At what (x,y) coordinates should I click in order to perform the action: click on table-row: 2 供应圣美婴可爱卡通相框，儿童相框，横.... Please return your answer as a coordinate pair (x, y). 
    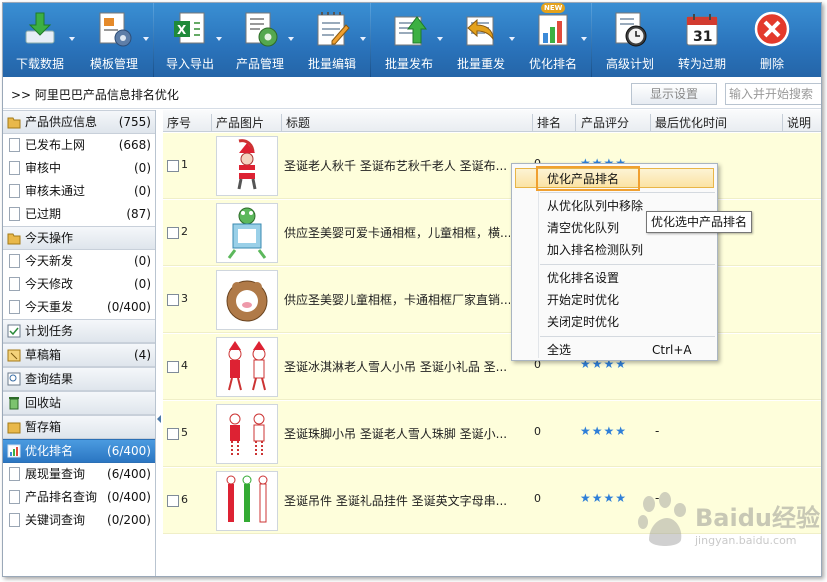
    Looking at the image, I should click on (492, 233).